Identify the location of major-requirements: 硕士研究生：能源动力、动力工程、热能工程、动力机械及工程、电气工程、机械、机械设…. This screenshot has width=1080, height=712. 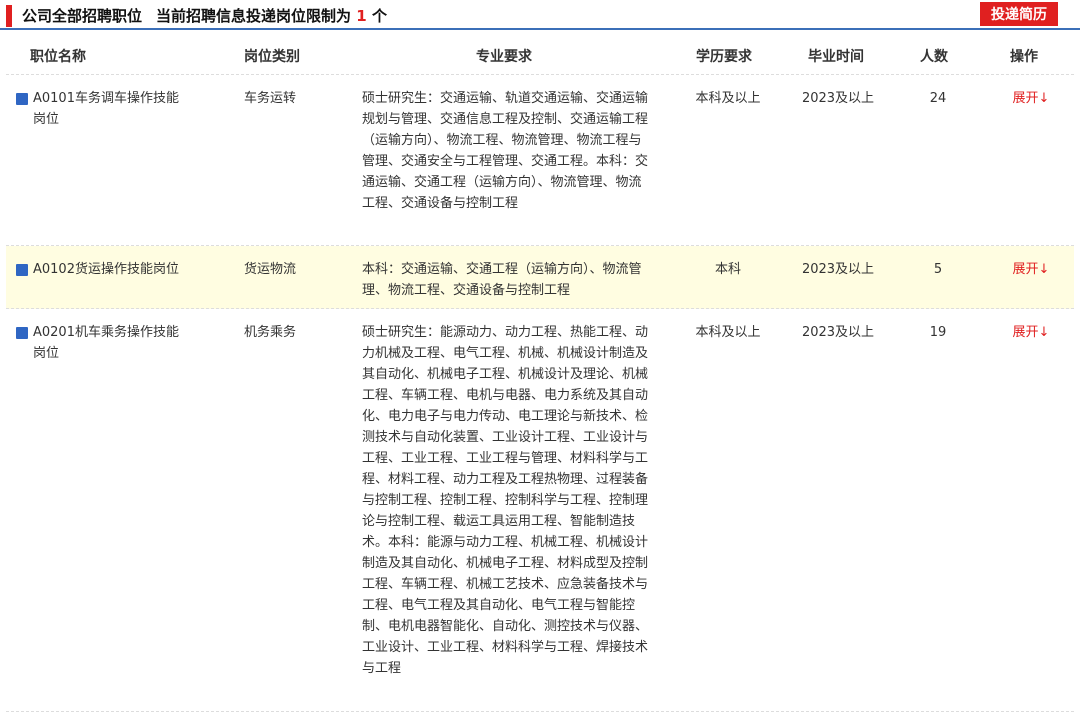
(505, 500).